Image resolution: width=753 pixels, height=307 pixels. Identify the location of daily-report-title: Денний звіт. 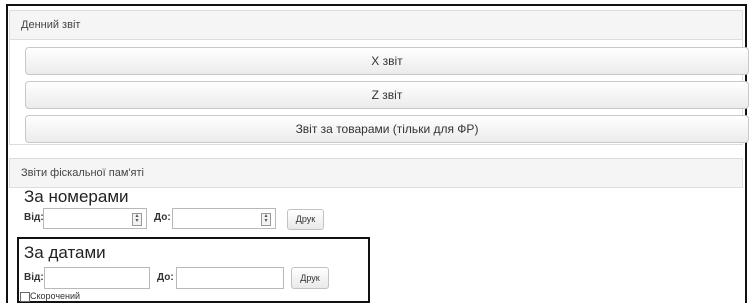
(51, 25).